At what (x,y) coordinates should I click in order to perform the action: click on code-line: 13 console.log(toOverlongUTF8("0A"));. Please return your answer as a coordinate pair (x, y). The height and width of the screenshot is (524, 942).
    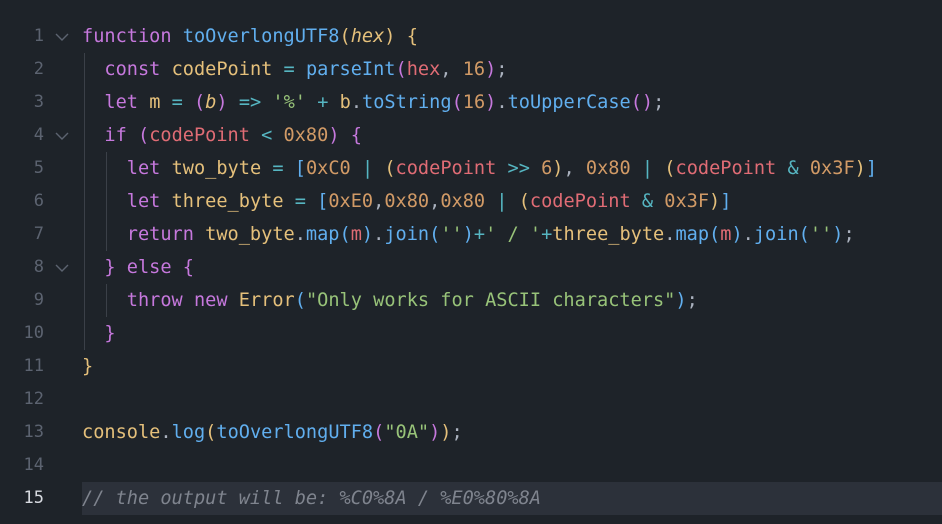
    Looking at the image, I should click on (471, 432).